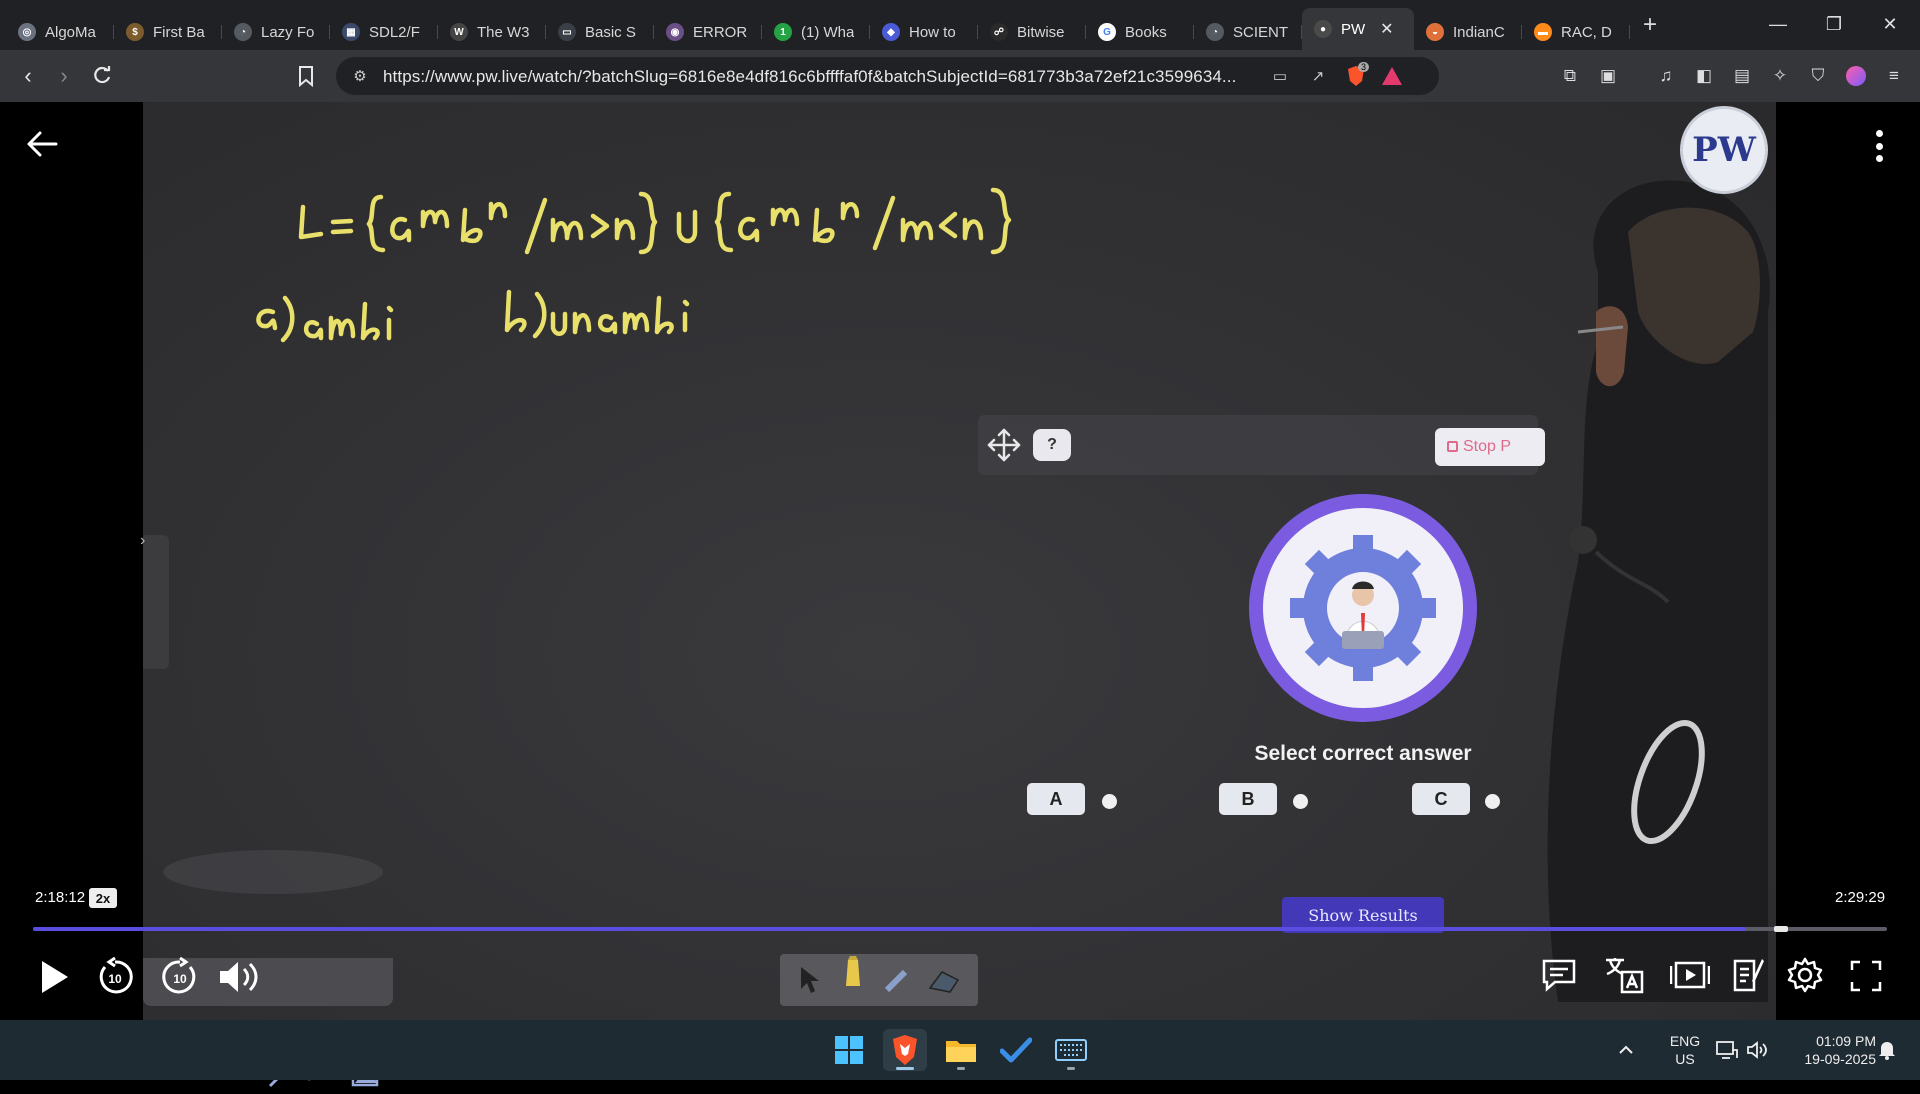 Image resolution: width=1920 pixels, height=1094 pixels. Describe the element at coordinates (924, 32) in the screenshot. I see `browser-tab: ◆ How to` at that location.